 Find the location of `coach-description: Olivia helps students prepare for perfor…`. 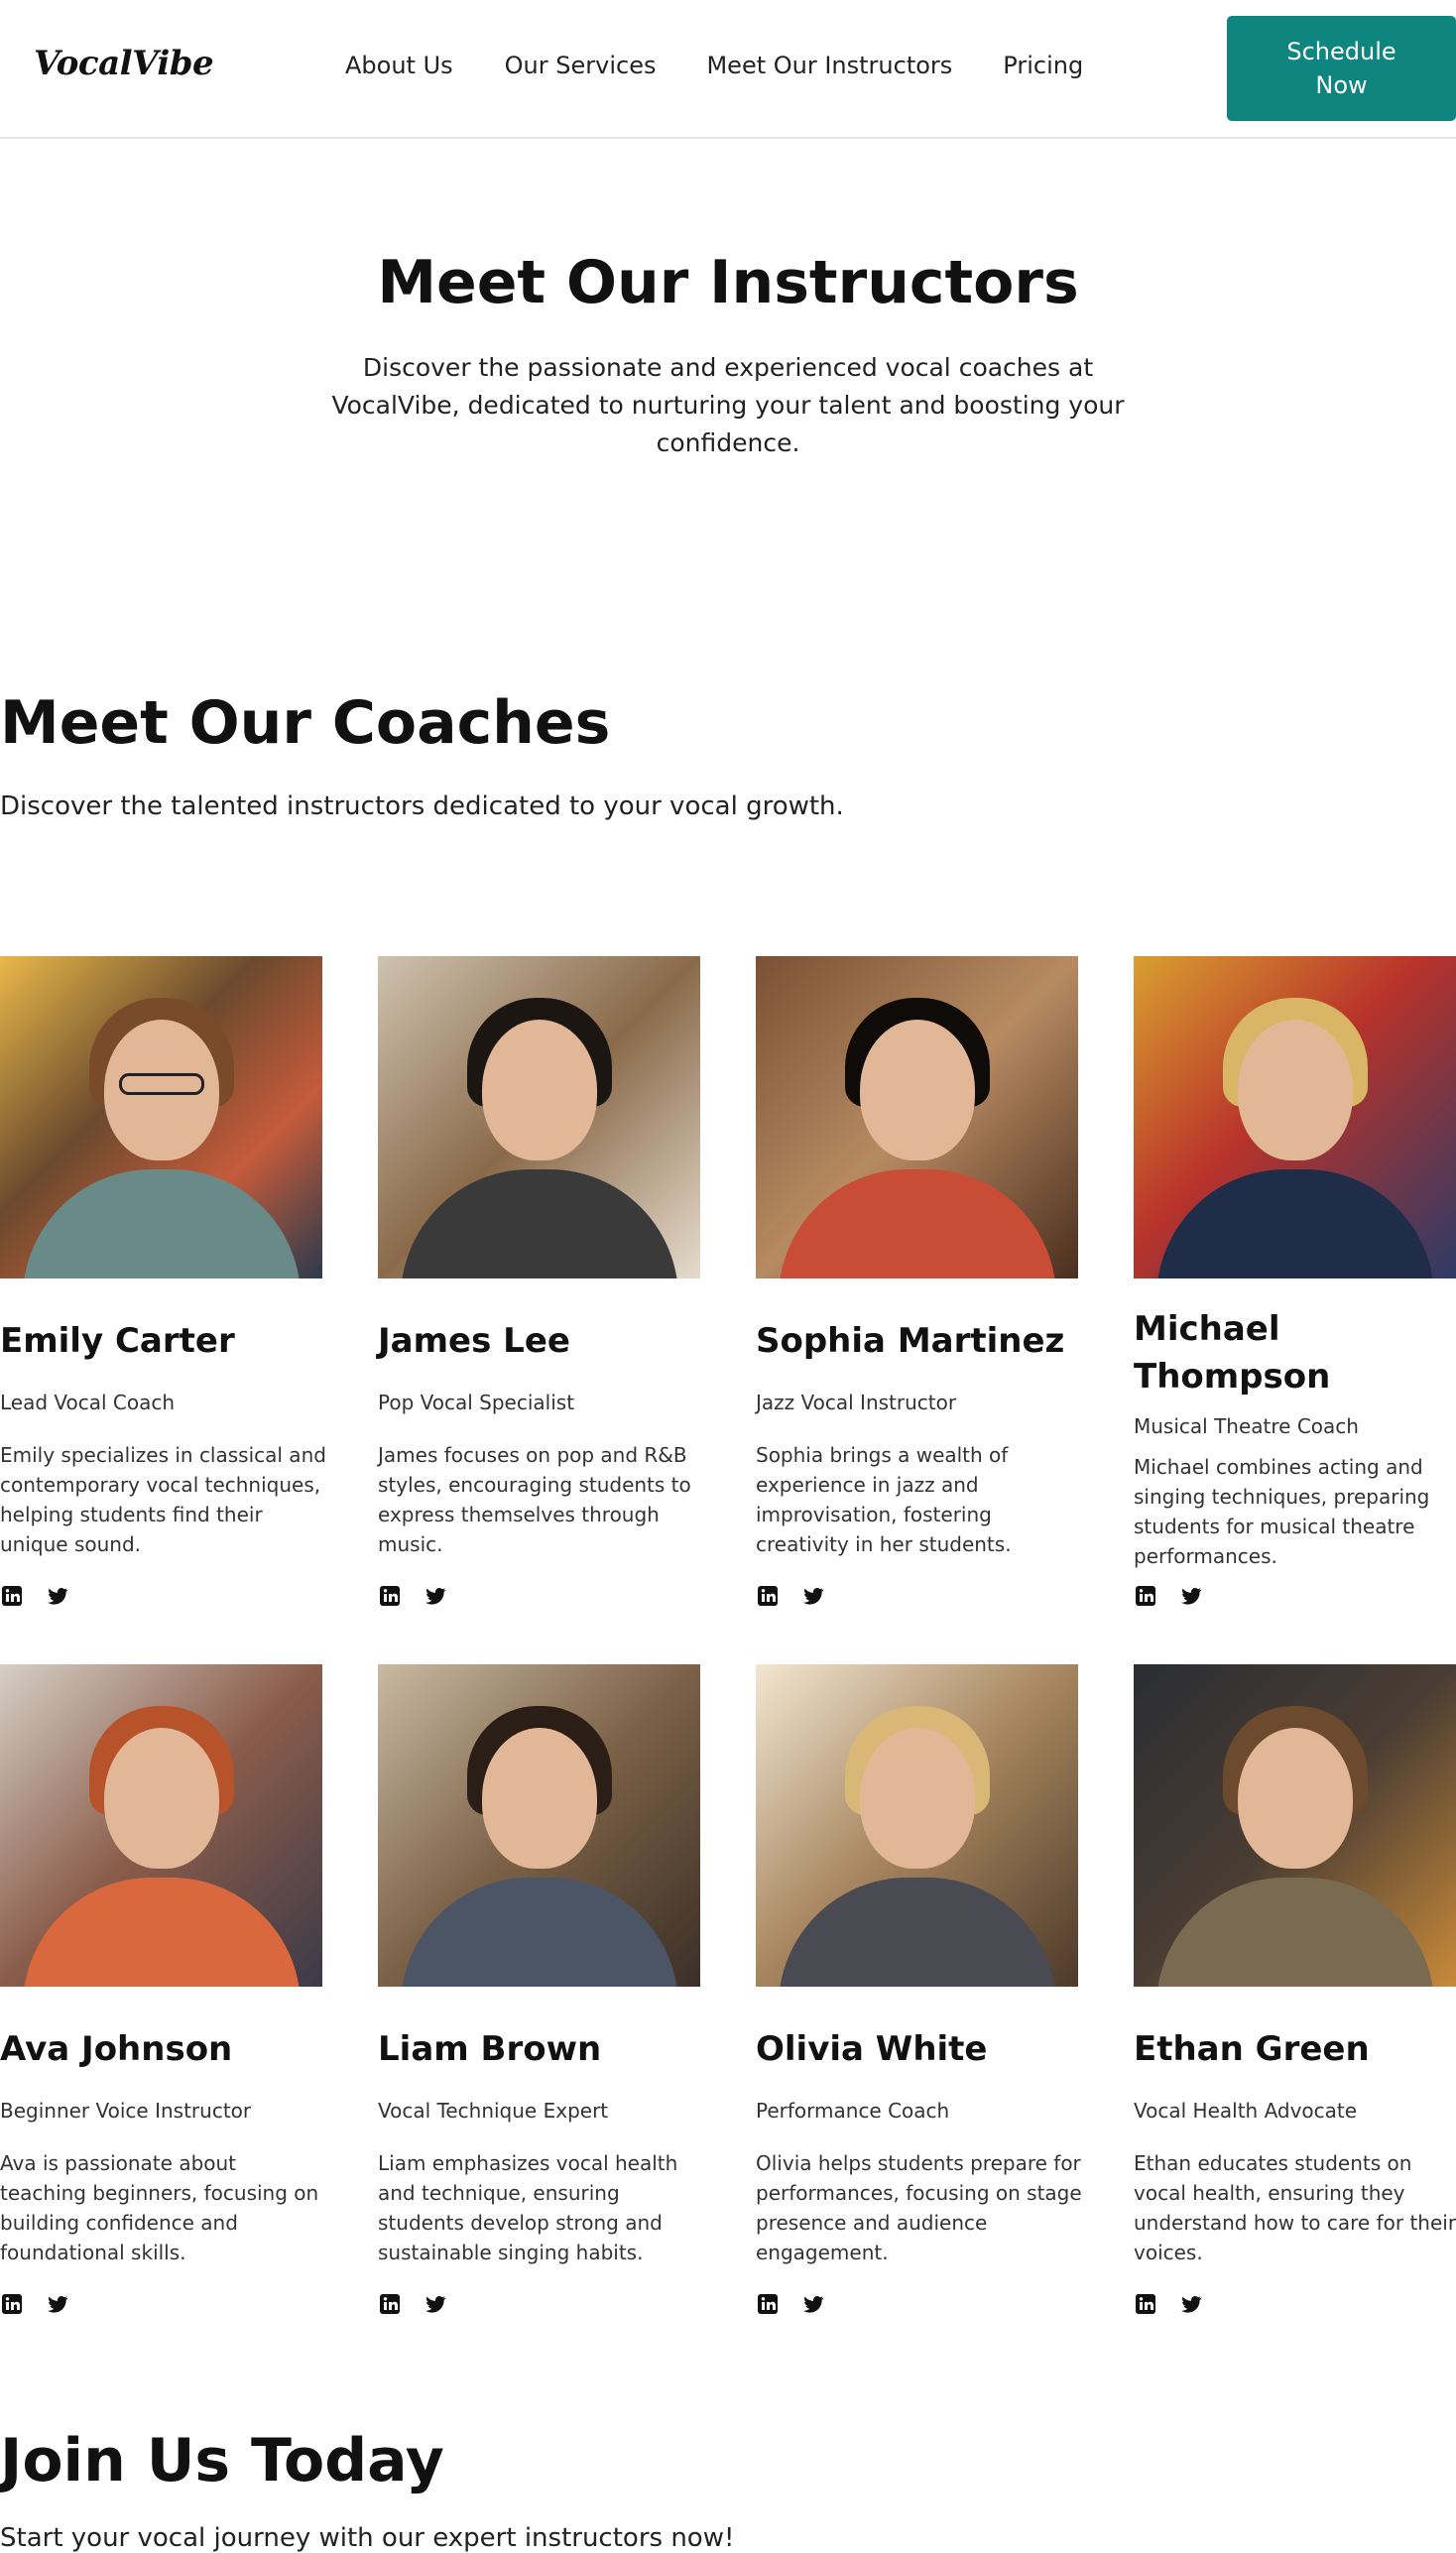

coach-description: Olivia helps students prepare for perfor… is located at coordinates (919, 2207).